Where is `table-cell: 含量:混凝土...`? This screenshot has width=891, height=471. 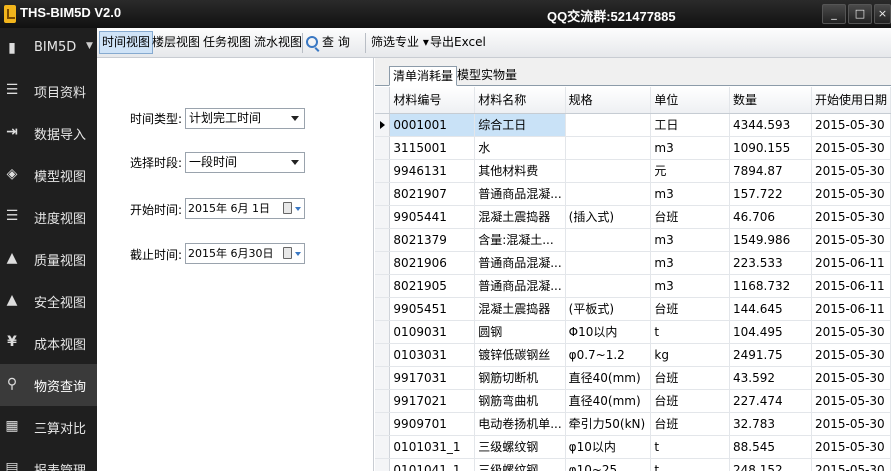 table-cell: 含量:混凝土... is located at coordinates (520, 240).